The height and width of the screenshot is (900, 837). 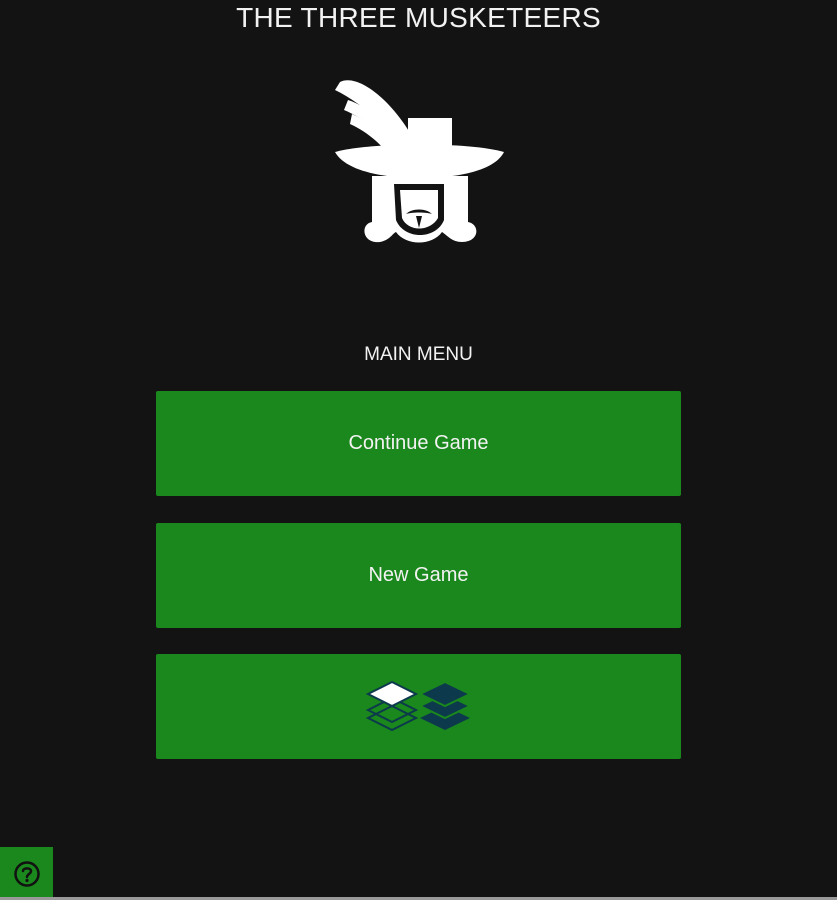 I want to click on new-game-label: New Game, so click(x=418, y=575).